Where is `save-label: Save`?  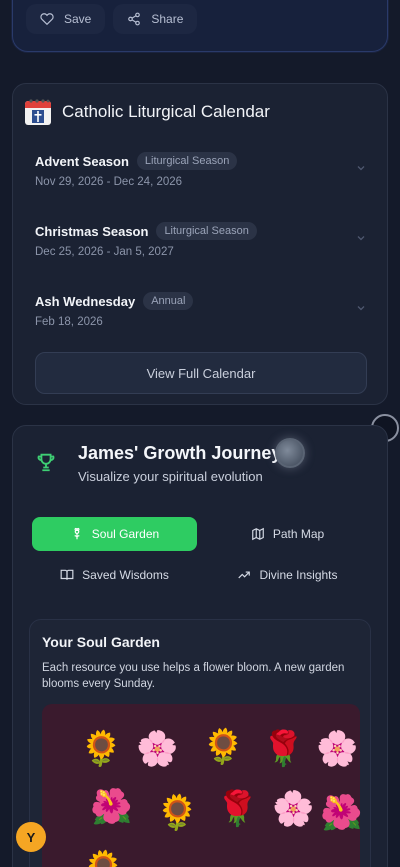
save-label: Save is located at coordinates (78, 19).